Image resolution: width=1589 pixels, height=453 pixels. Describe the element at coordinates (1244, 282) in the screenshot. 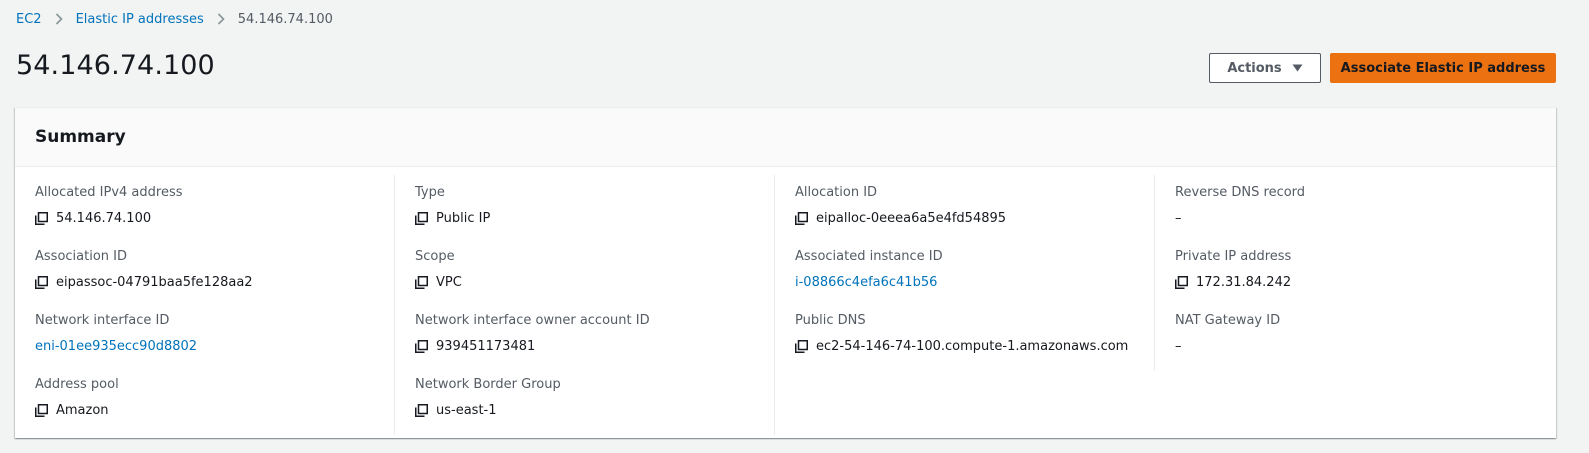

I see `field-value: 172.31.84.242` at that location.